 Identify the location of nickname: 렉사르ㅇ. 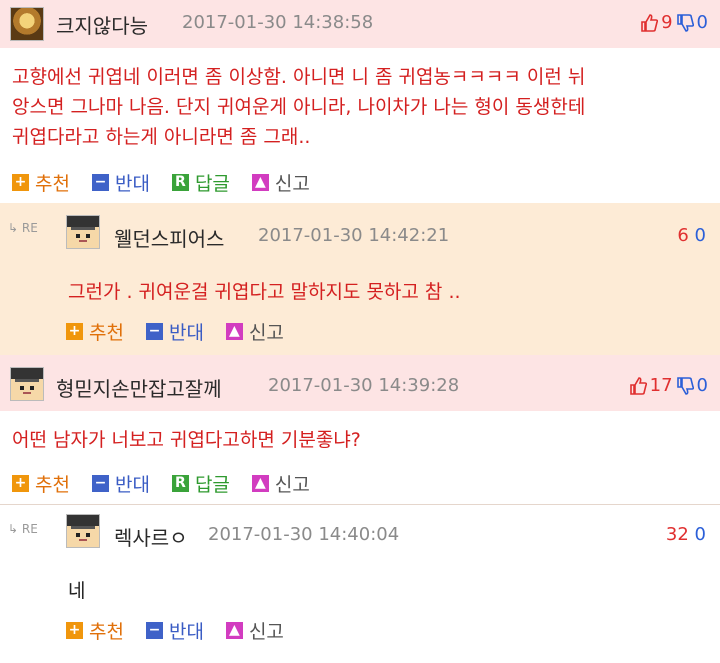
(151, 536).